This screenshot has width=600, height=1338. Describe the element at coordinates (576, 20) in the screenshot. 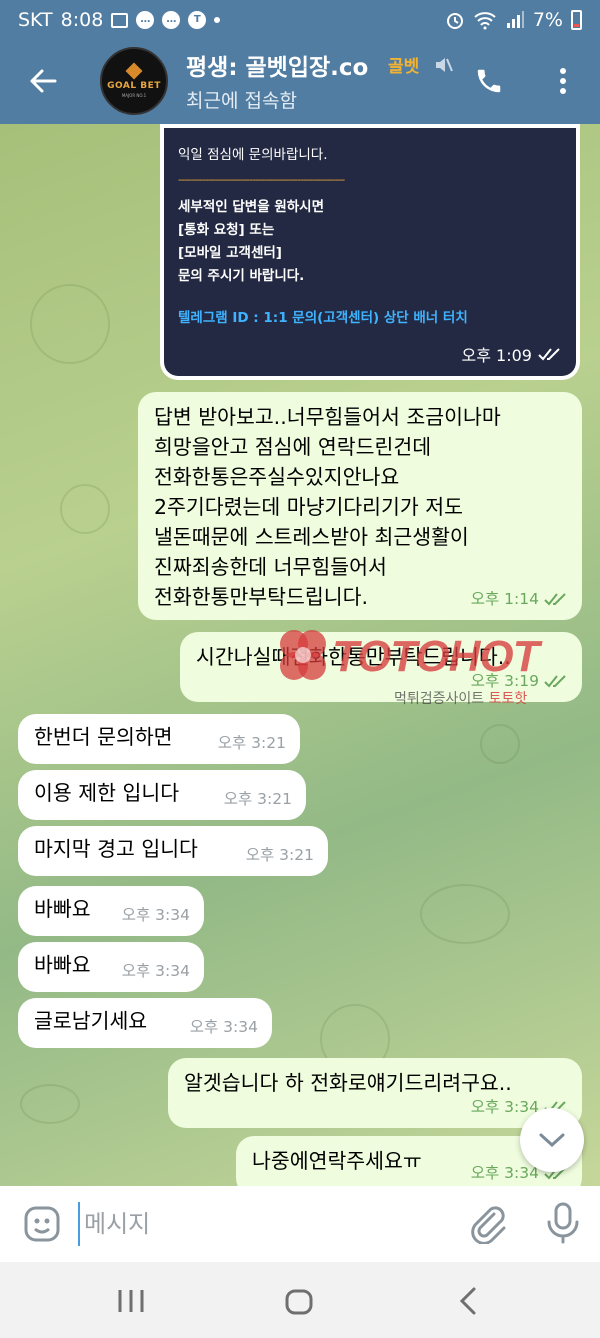

I see `battery-icon` at that location.